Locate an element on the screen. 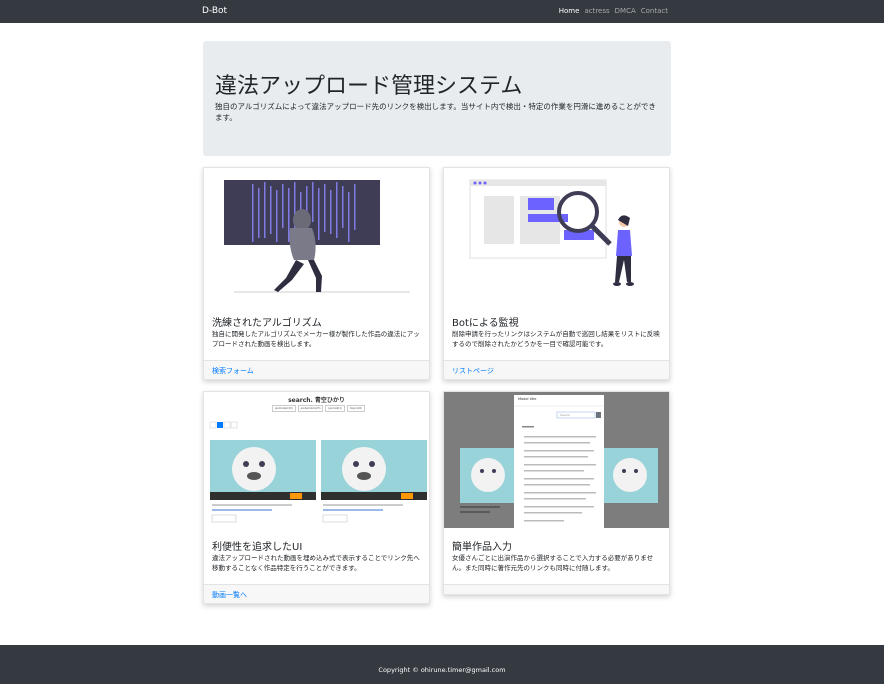 The image size is (884, 684). search-form-link: 検索フォーム is located at coordinates (233, 371).